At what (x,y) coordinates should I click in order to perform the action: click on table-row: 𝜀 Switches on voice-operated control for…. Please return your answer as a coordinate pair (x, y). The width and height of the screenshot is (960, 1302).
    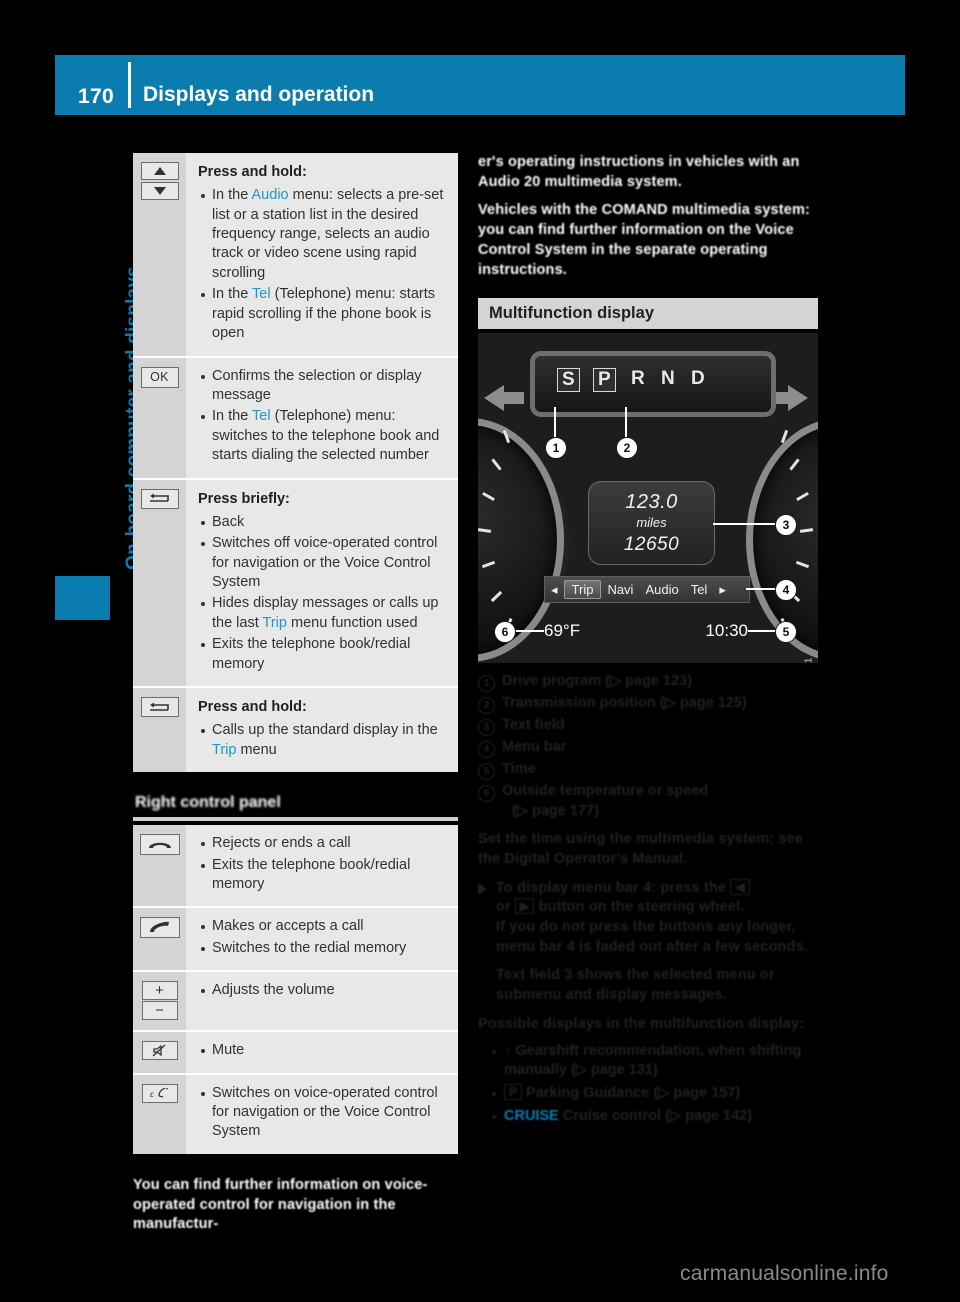
    Looking at the image, I should click on (295, 1114).